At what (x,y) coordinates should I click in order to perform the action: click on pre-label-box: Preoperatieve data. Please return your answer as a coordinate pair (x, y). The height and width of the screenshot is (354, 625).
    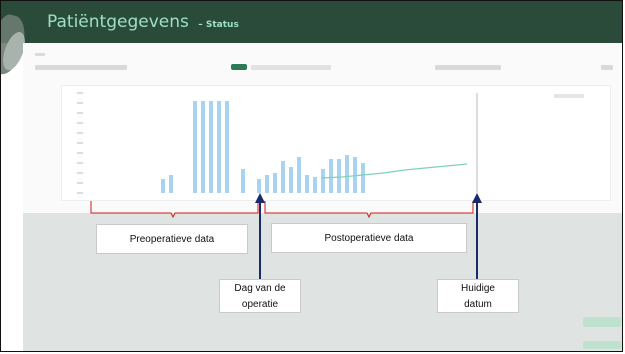
    Looking at the image, I should click on (172, 239).